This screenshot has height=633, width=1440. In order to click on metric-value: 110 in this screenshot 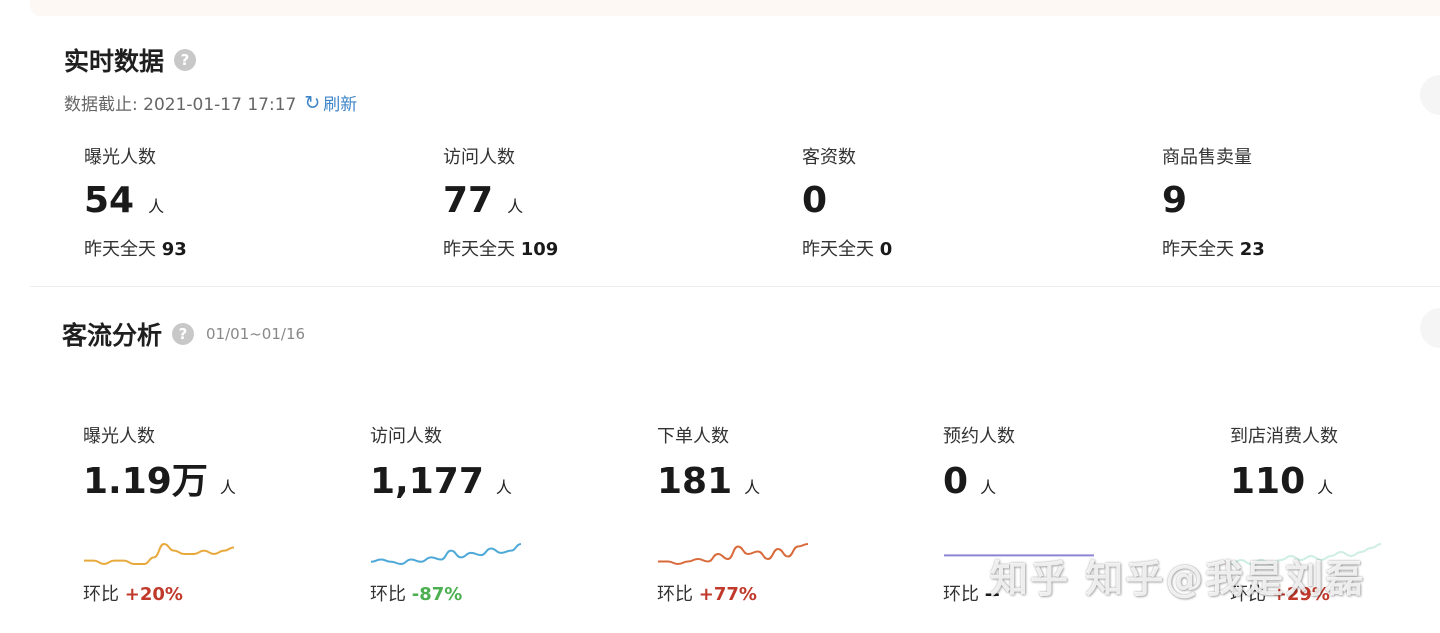, I will do `click(1268, 481)`.